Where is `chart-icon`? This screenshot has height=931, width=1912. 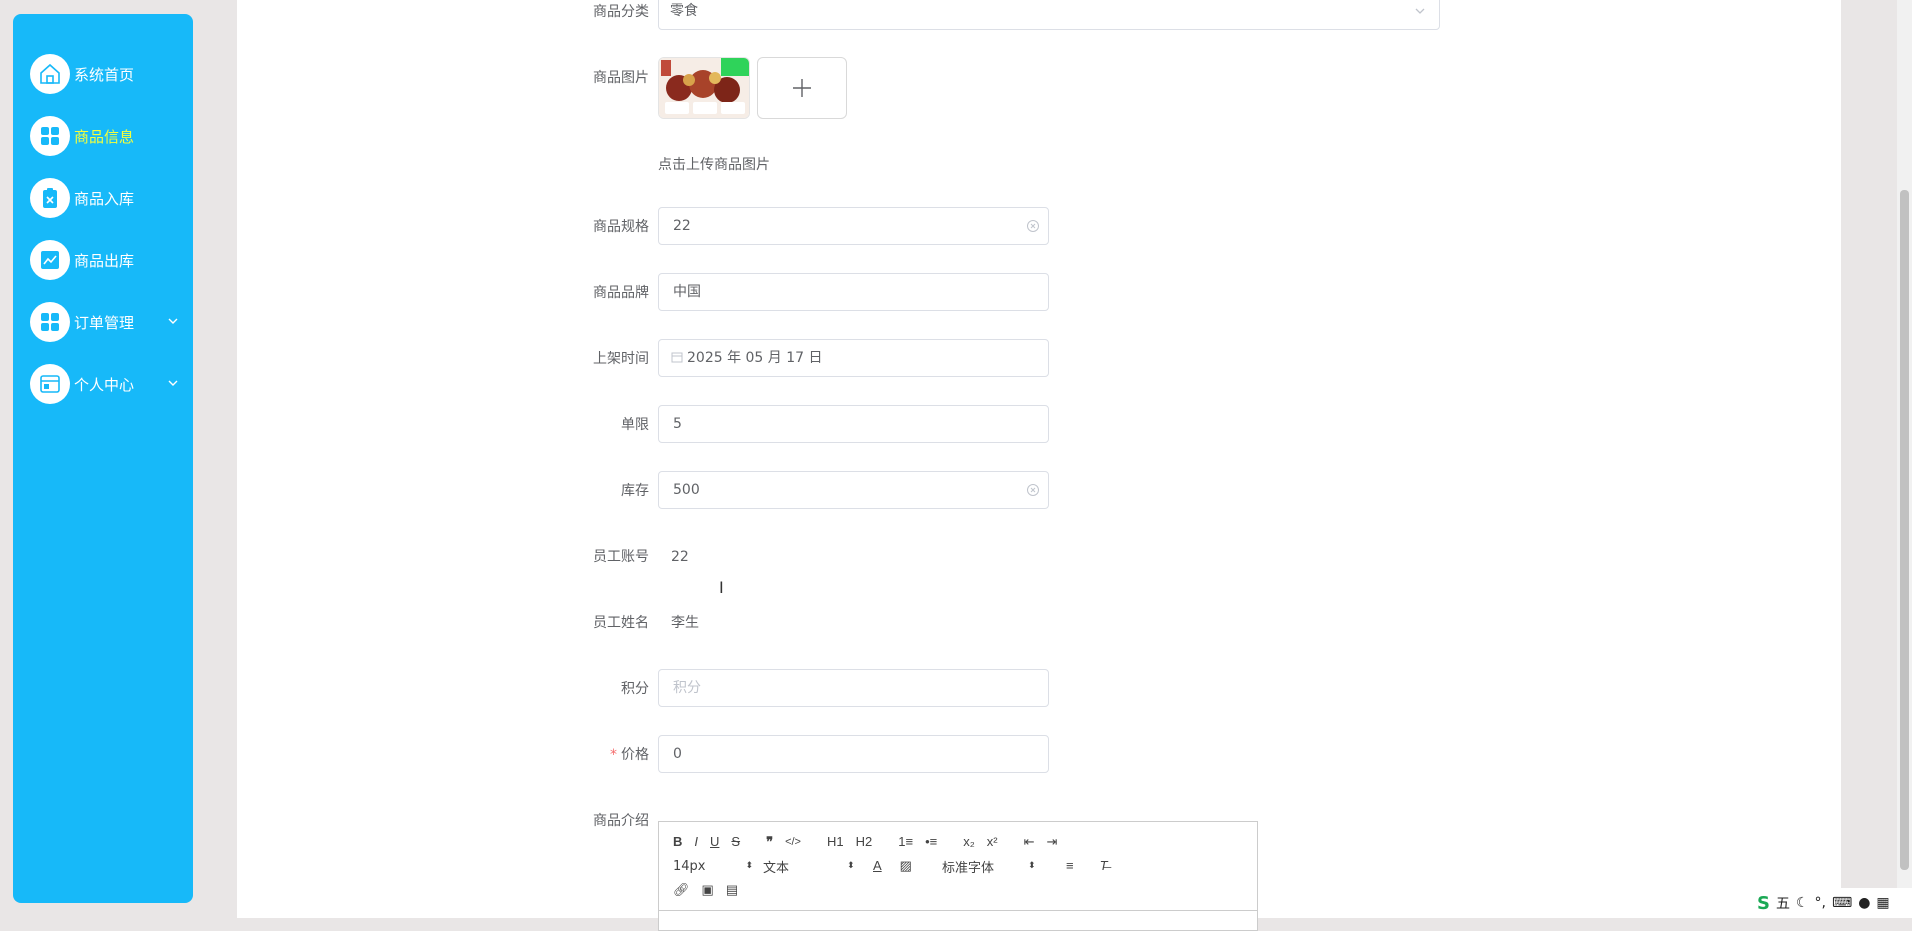 chart-icon is located at coordinates (50, 260).